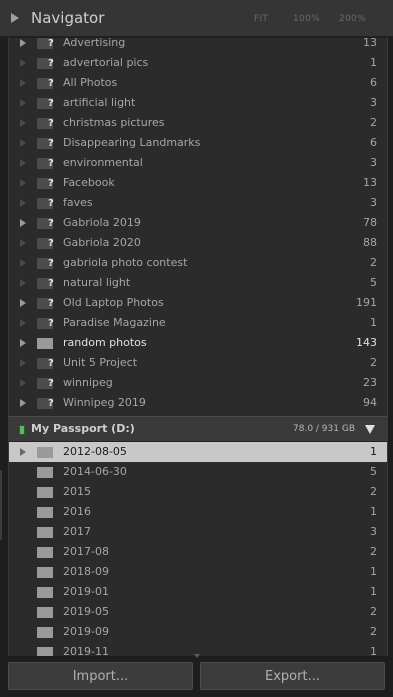 This screenshot has height=697, width=393. I want to click on folder-row: ? environmental 3, so click(198, 163).